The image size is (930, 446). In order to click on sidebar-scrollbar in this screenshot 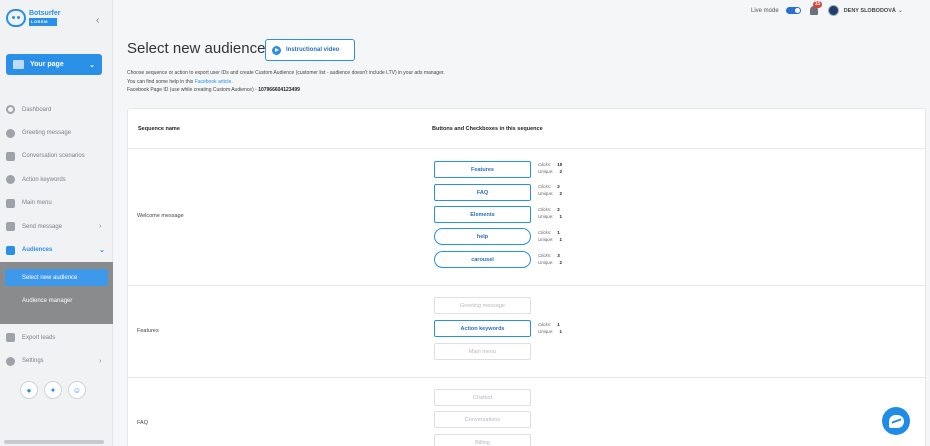, I will do `click(54, 442)`.